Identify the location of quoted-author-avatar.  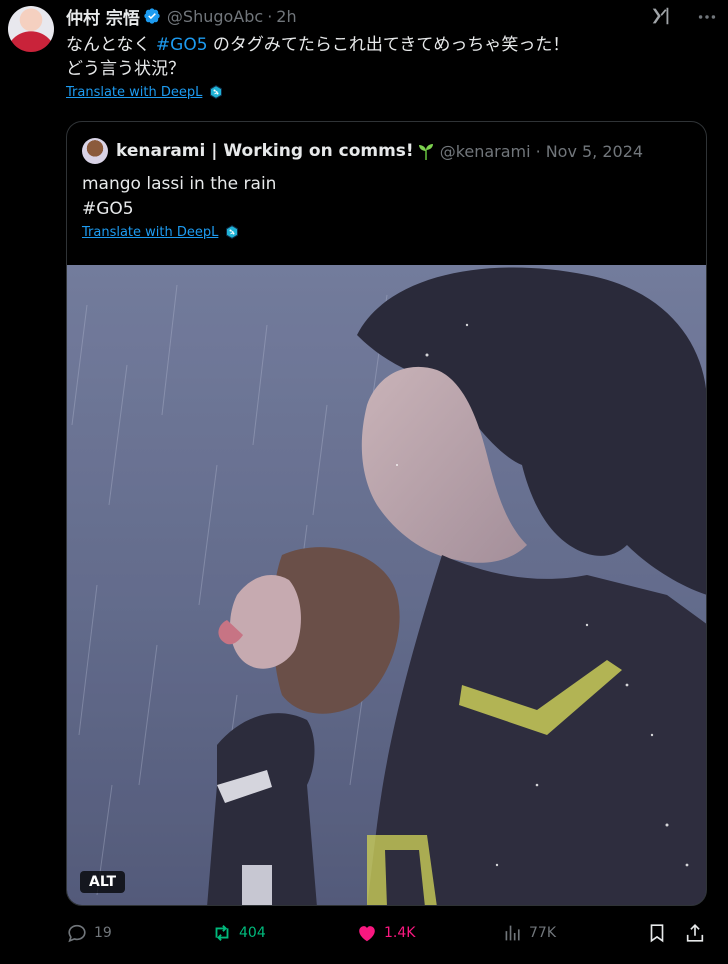
(95, 151).